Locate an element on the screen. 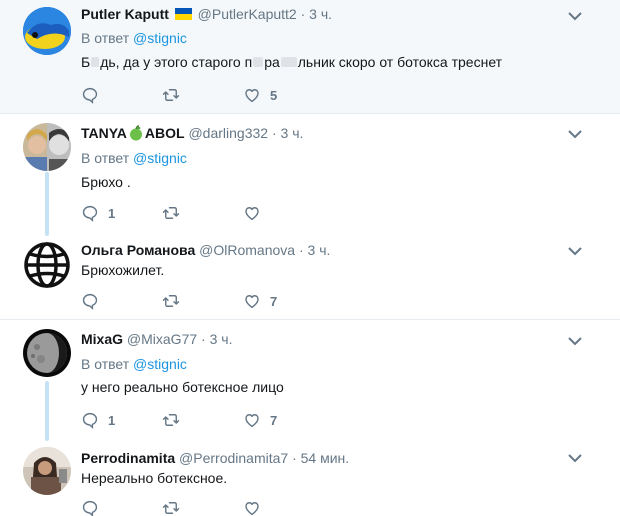  tweet-header: Perrodinamita @Perrodinamita7 · 54 мин. is located at coordinates (215, 458).